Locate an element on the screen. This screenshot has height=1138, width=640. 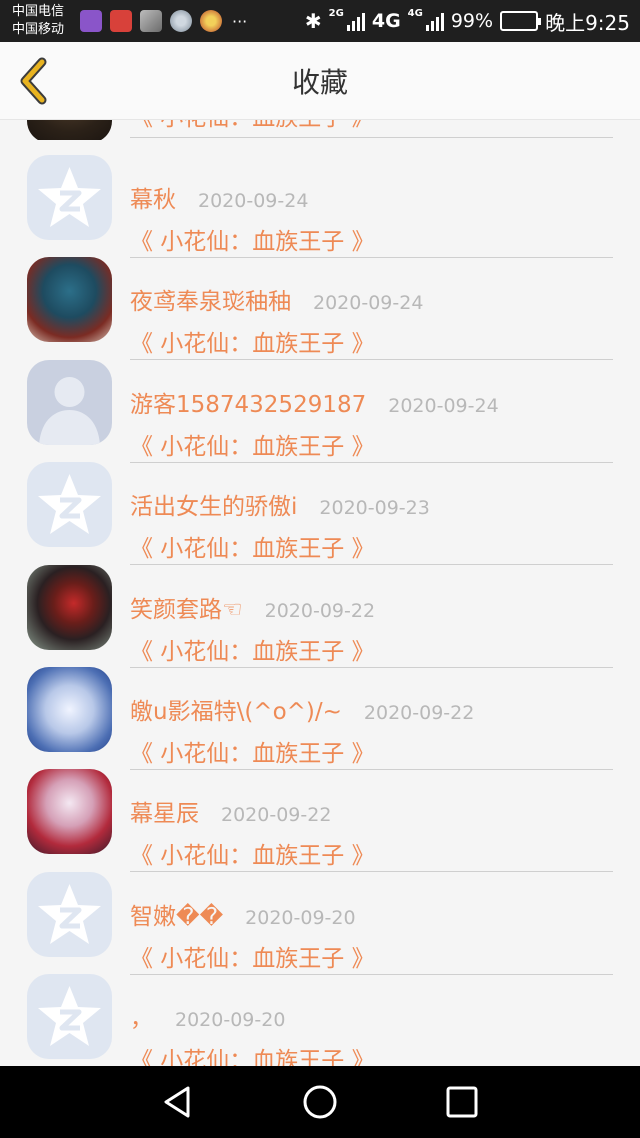
name-row: 活出女生的骄傲i 2020-09-23 is located at coordinates (280, 504).